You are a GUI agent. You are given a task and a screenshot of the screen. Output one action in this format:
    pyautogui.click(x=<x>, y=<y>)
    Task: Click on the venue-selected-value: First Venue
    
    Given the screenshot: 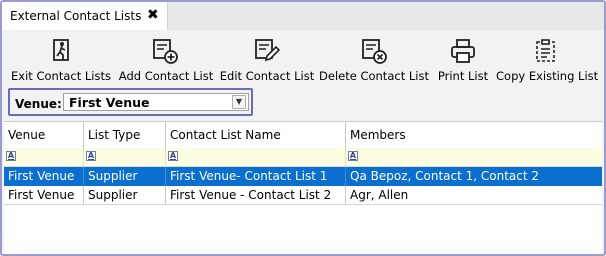 What is the action you would take?
    pyautogui.click(x=109, y=102)
    